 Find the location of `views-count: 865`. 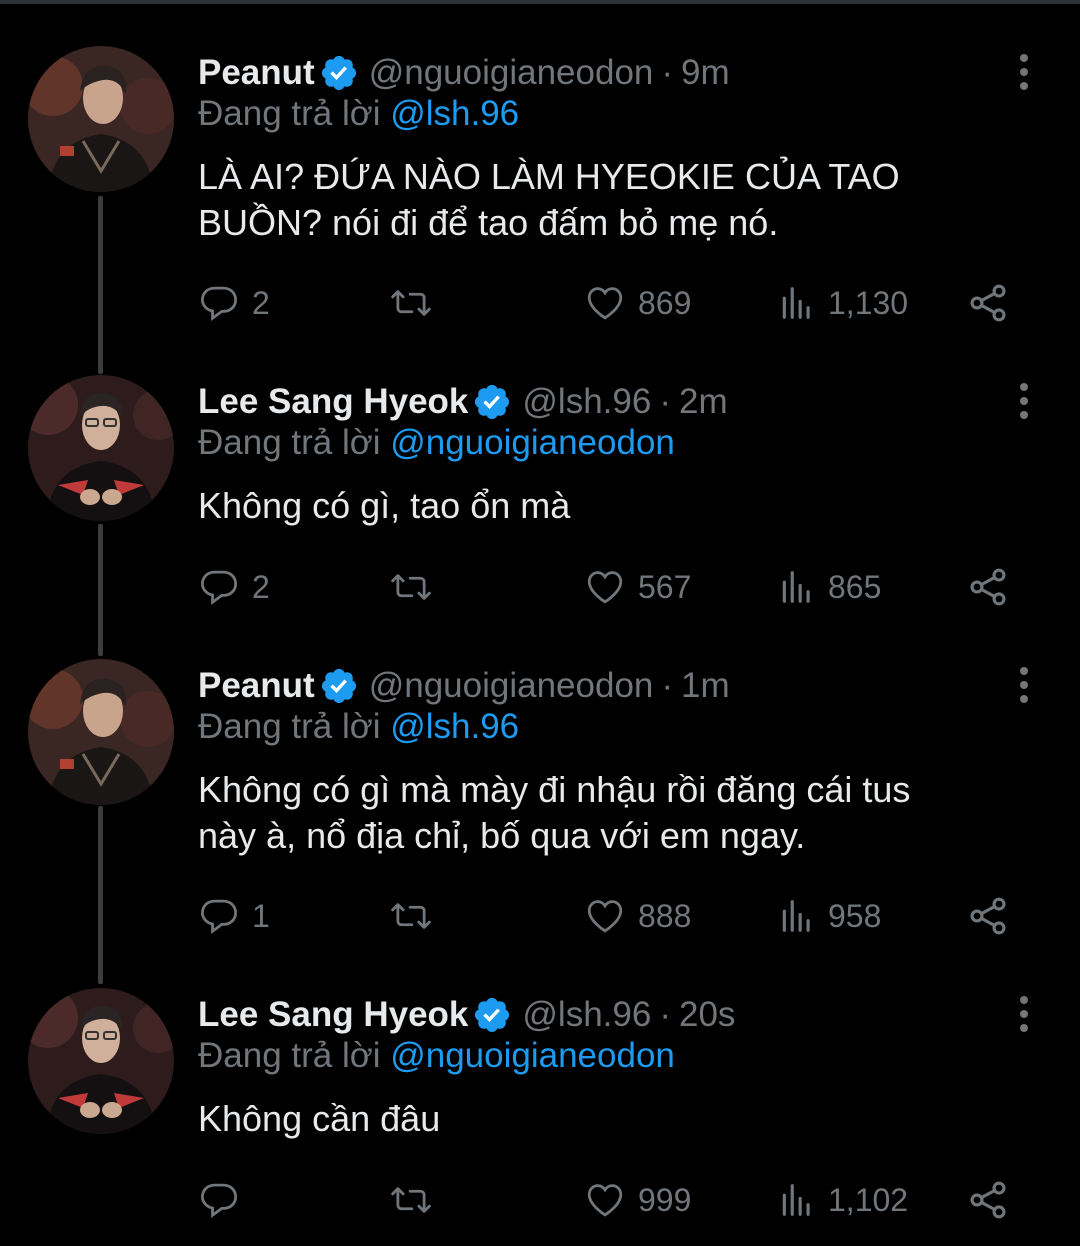

views-count: 865 is located at coordinates (855, 586).